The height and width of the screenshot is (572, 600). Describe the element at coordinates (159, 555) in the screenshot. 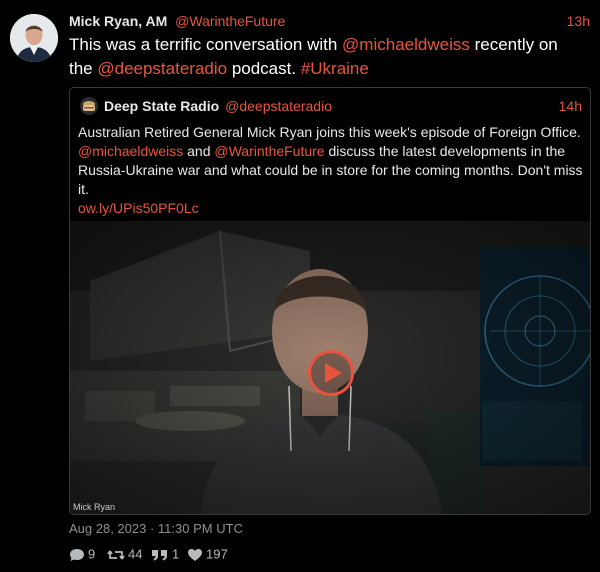

I see `quote-icon` at that location.